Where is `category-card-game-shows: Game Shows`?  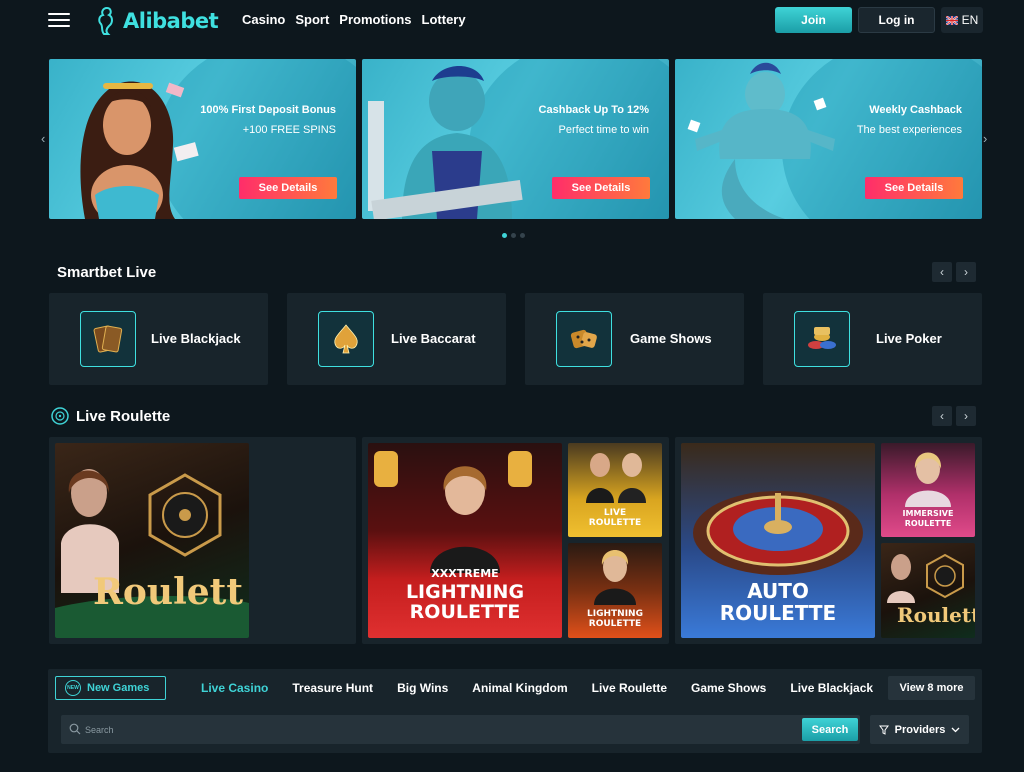 category-card-game-shows: Game Shows is located at coordinates (634, 339).